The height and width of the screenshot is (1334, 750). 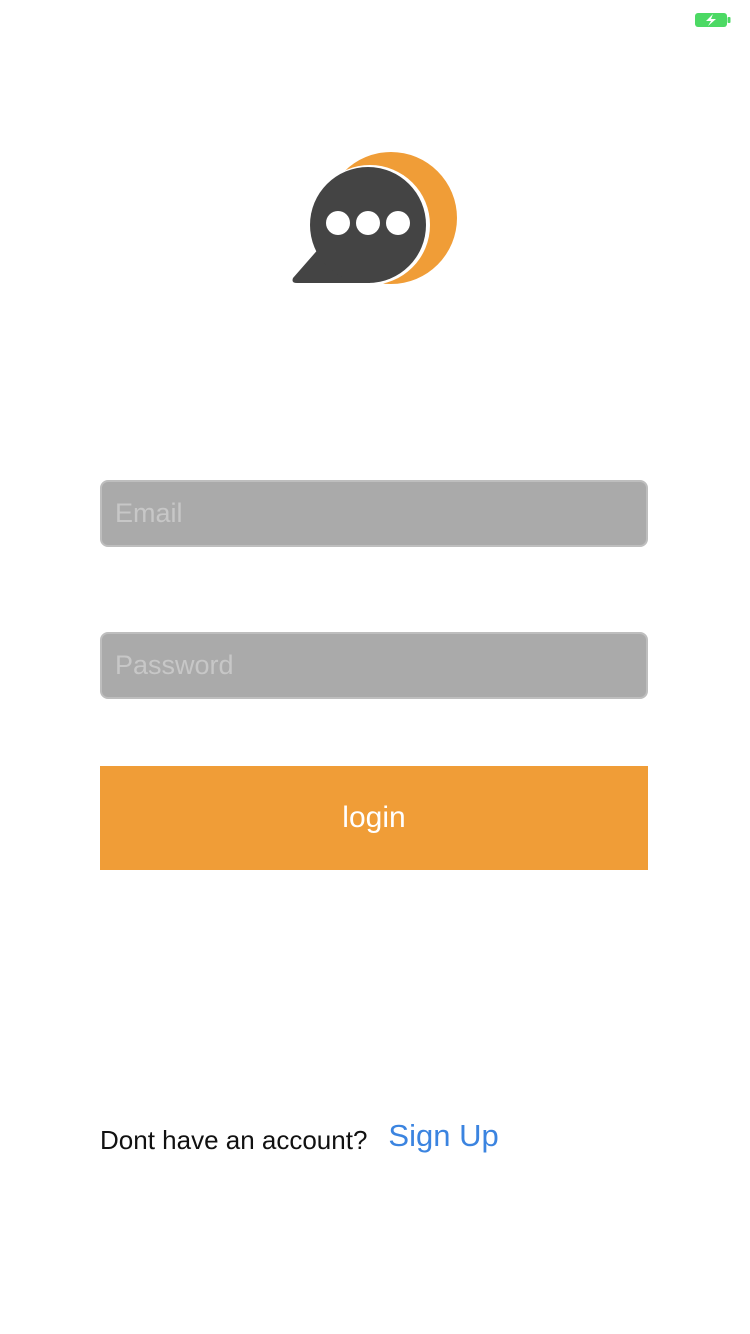 What do you see at coordinates (713, 20) in the screenshot?
I see `battery-charging-icon` at bounding box center [713, 20].